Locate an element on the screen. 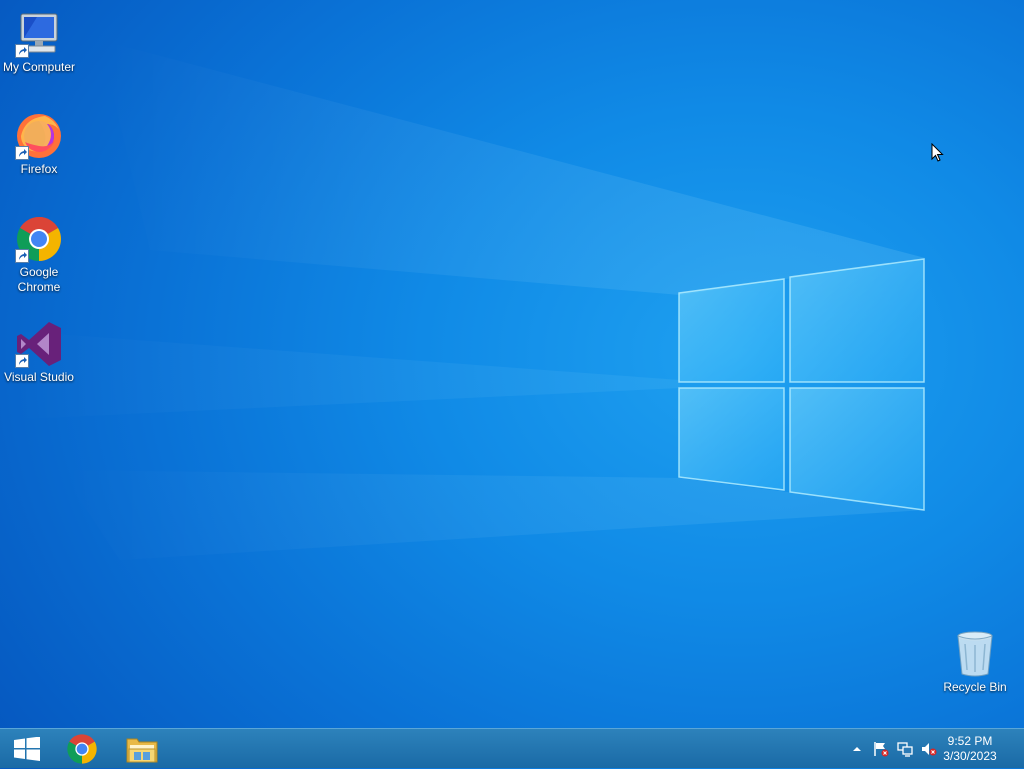 This screenshot has height=769, width=1024. network-icon is located at coordinates (905, 749).